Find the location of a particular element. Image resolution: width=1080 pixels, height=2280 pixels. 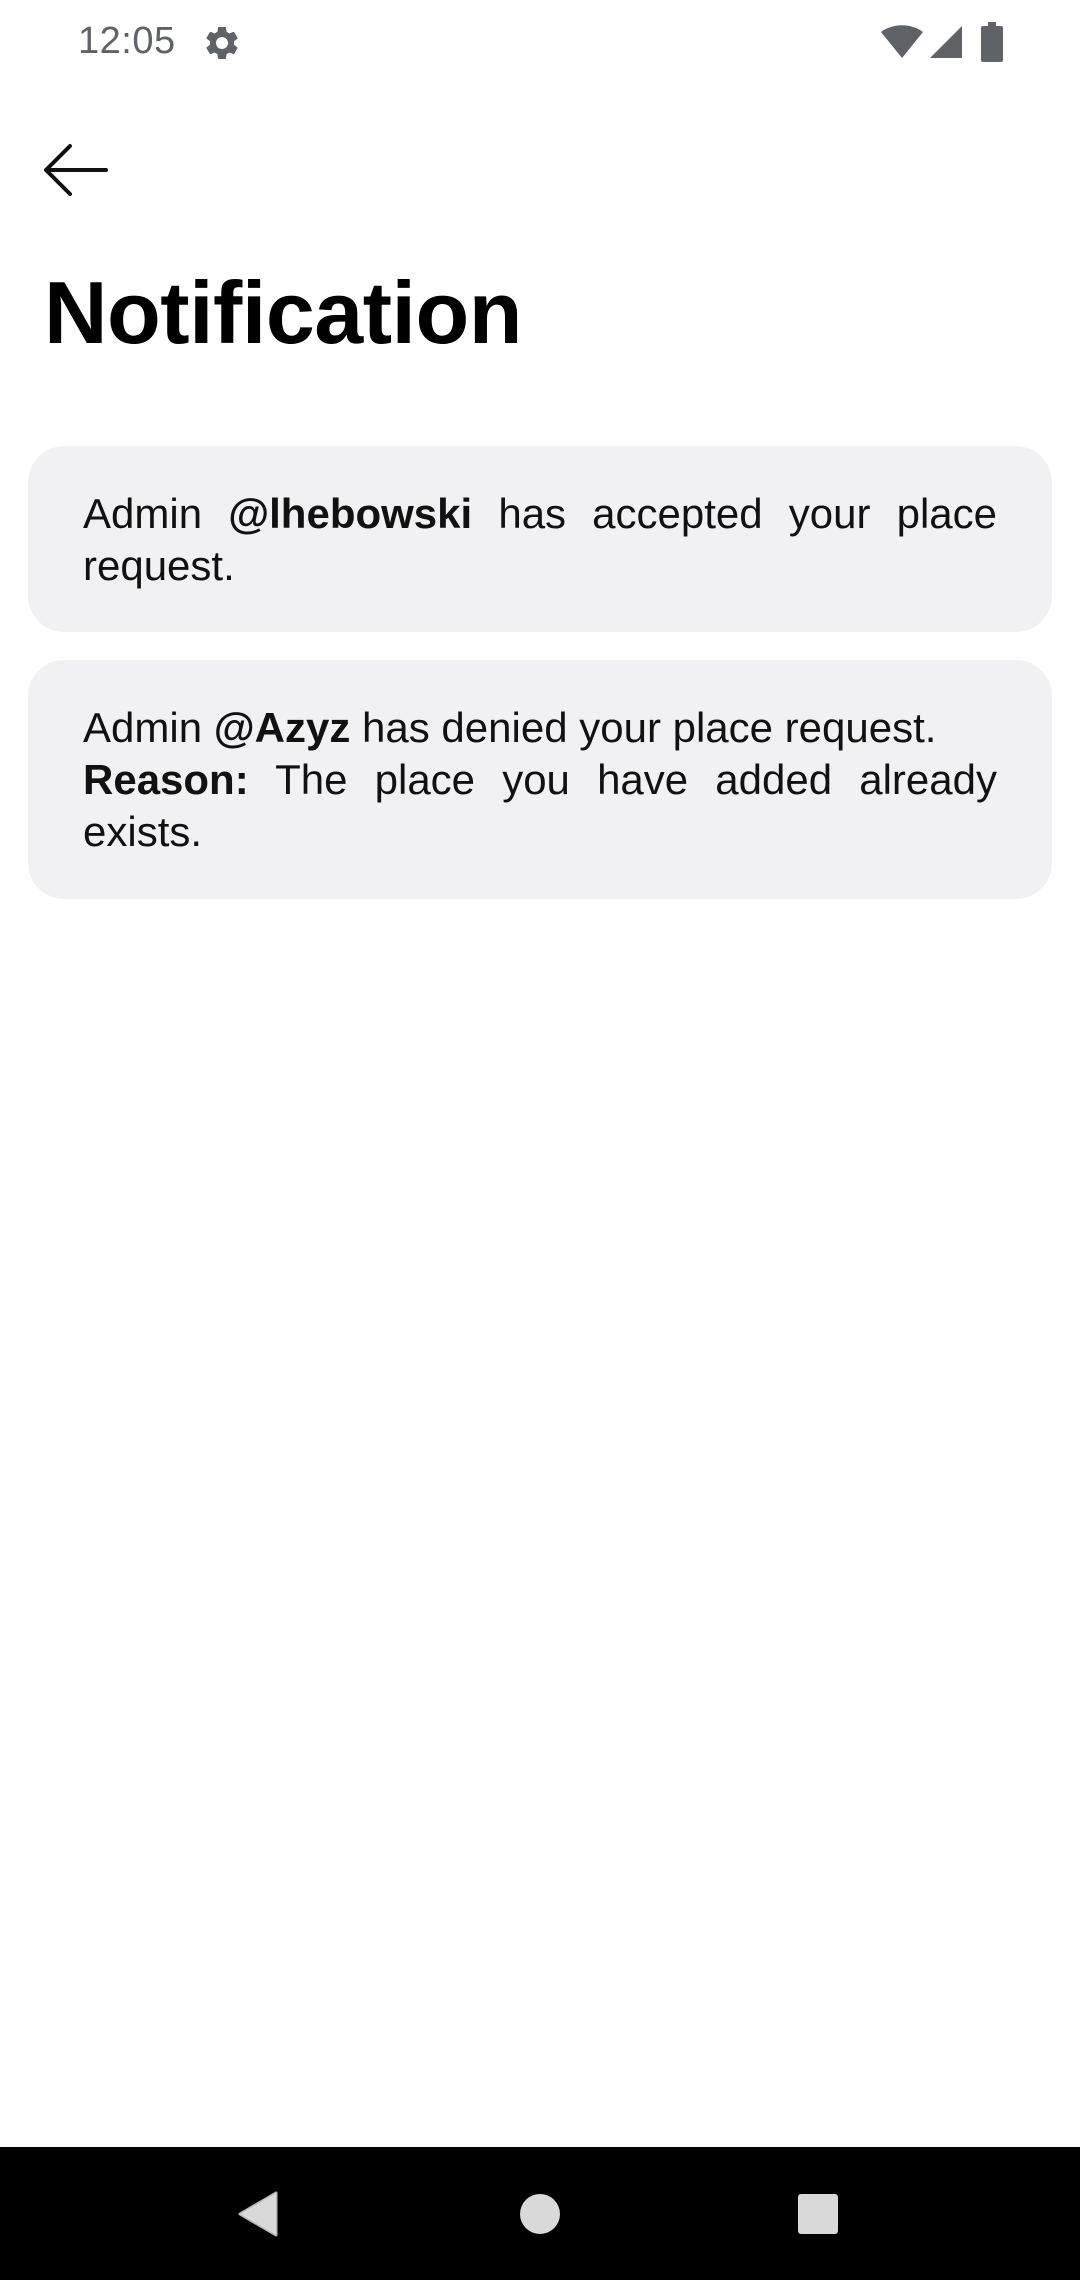

notification-message: has denied your place request. is located at coordinates (643, 727).